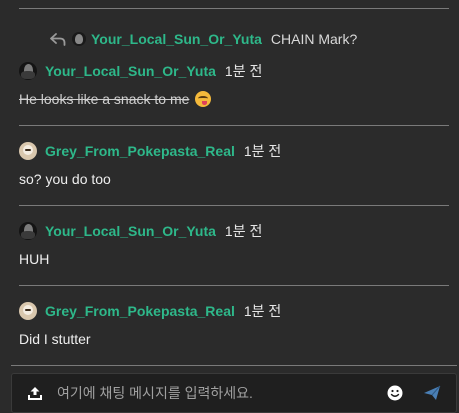 The width and height of the screenshot is (459, 413). I want to click on upload-button, so click(35, 393).